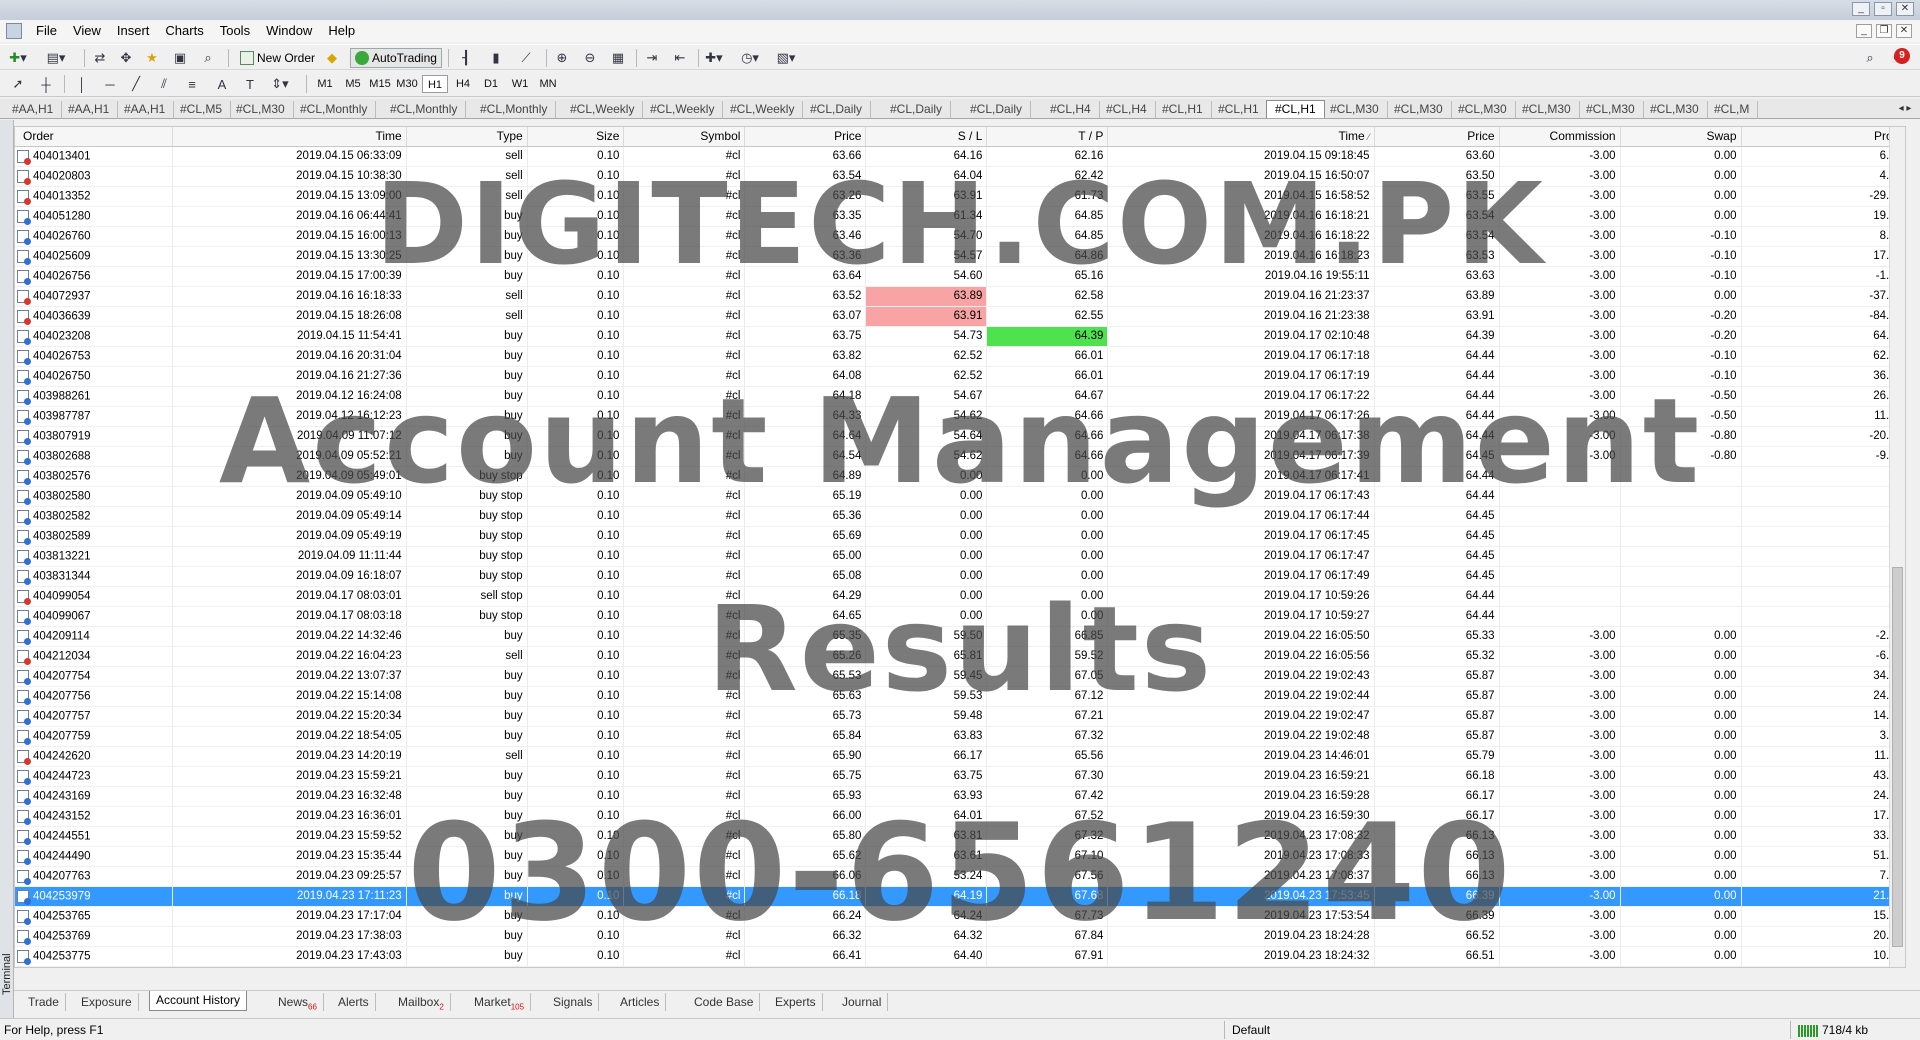 Image resolution: width=1920 pixels, height=1040 pixels. Describe the element at coordinates (133, 31) in the screenshot. I see `menu-insert: Insert` at that location.